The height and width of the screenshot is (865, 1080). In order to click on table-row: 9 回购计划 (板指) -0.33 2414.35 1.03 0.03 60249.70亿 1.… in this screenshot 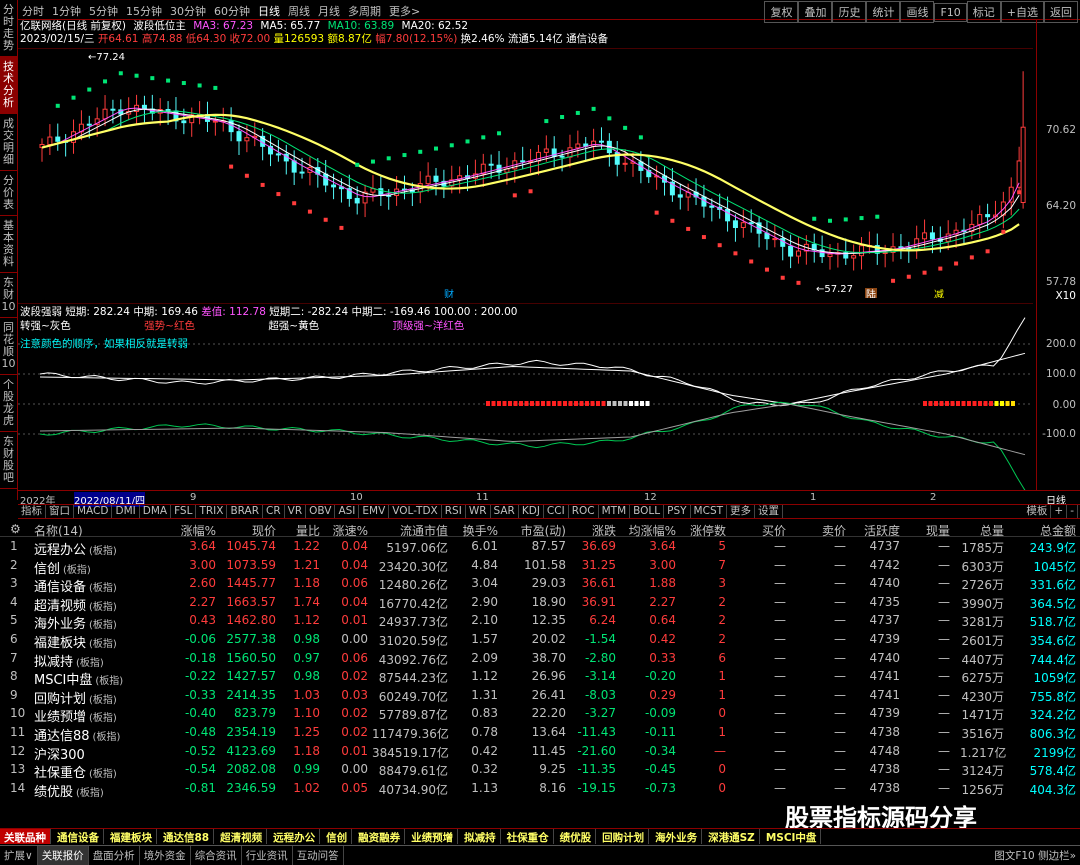, I will do `click(540, 696)`.